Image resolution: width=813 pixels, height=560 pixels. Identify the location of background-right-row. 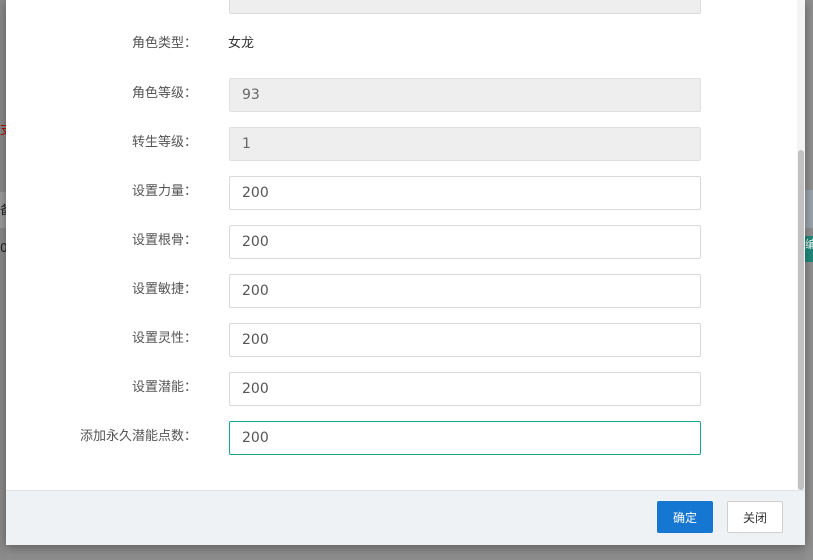
(809, 209).